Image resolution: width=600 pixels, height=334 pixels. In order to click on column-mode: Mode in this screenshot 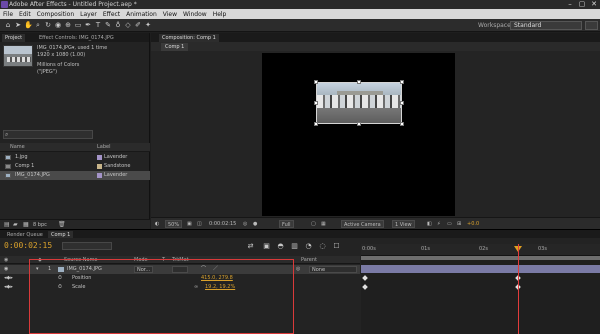, I will do `click(141, 260)`.